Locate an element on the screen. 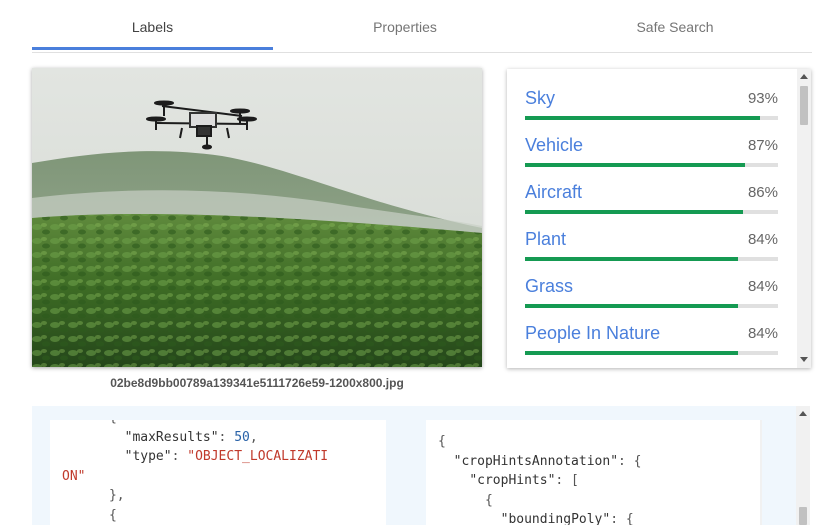 The image size is (820, 525). label-score: 93% is located at coordinates (762, 98).